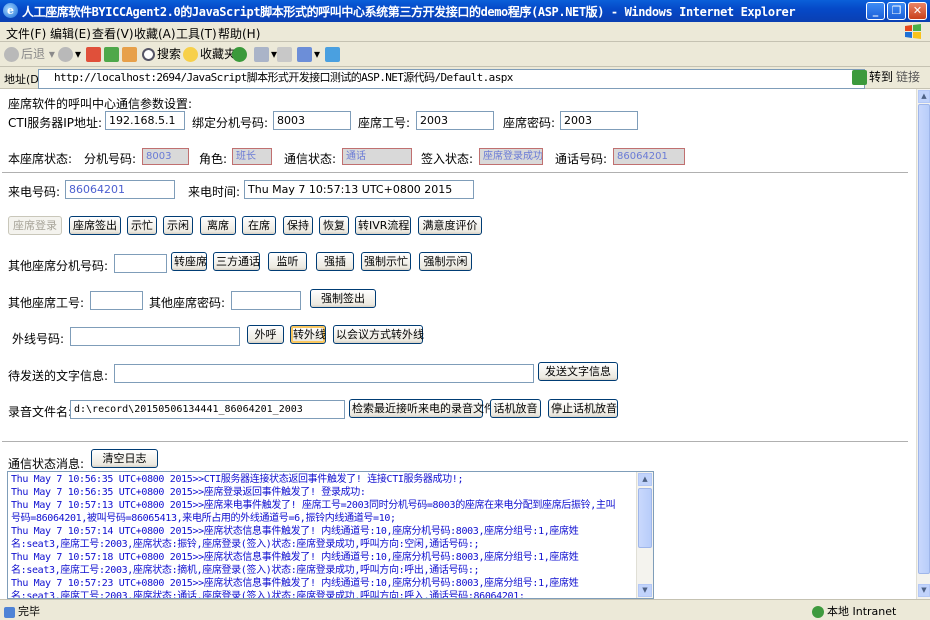 Image resolution: width=930 pixels, height=620 pixels. What do you see at coordinates (334, 225) in the screenshot?
I see `resume-button: 恢复` at bounding box center [334, 225].